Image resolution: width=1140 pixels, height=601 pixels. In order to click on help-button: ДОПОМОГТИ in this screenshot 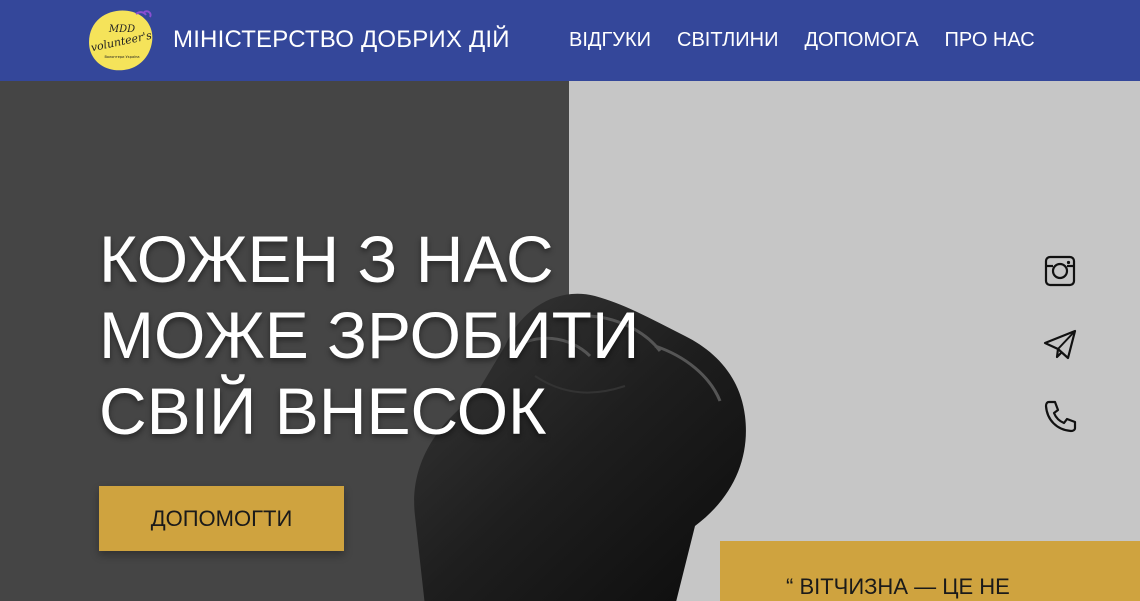, I will do `click(221, 518)`.